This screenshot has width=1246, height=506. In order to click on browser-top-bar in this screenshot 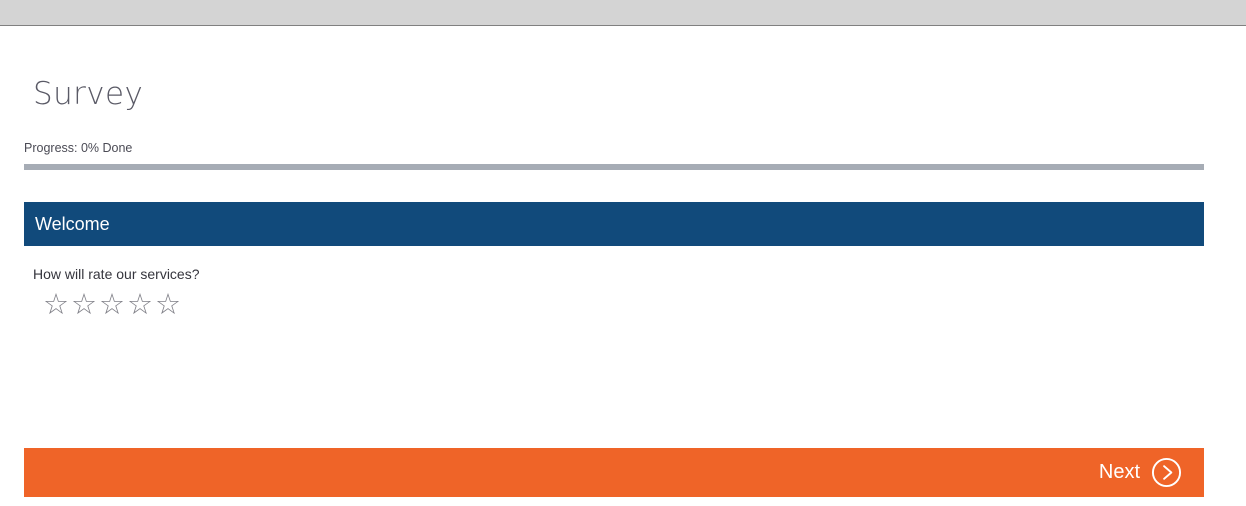, I will do `click(623, 13)`.